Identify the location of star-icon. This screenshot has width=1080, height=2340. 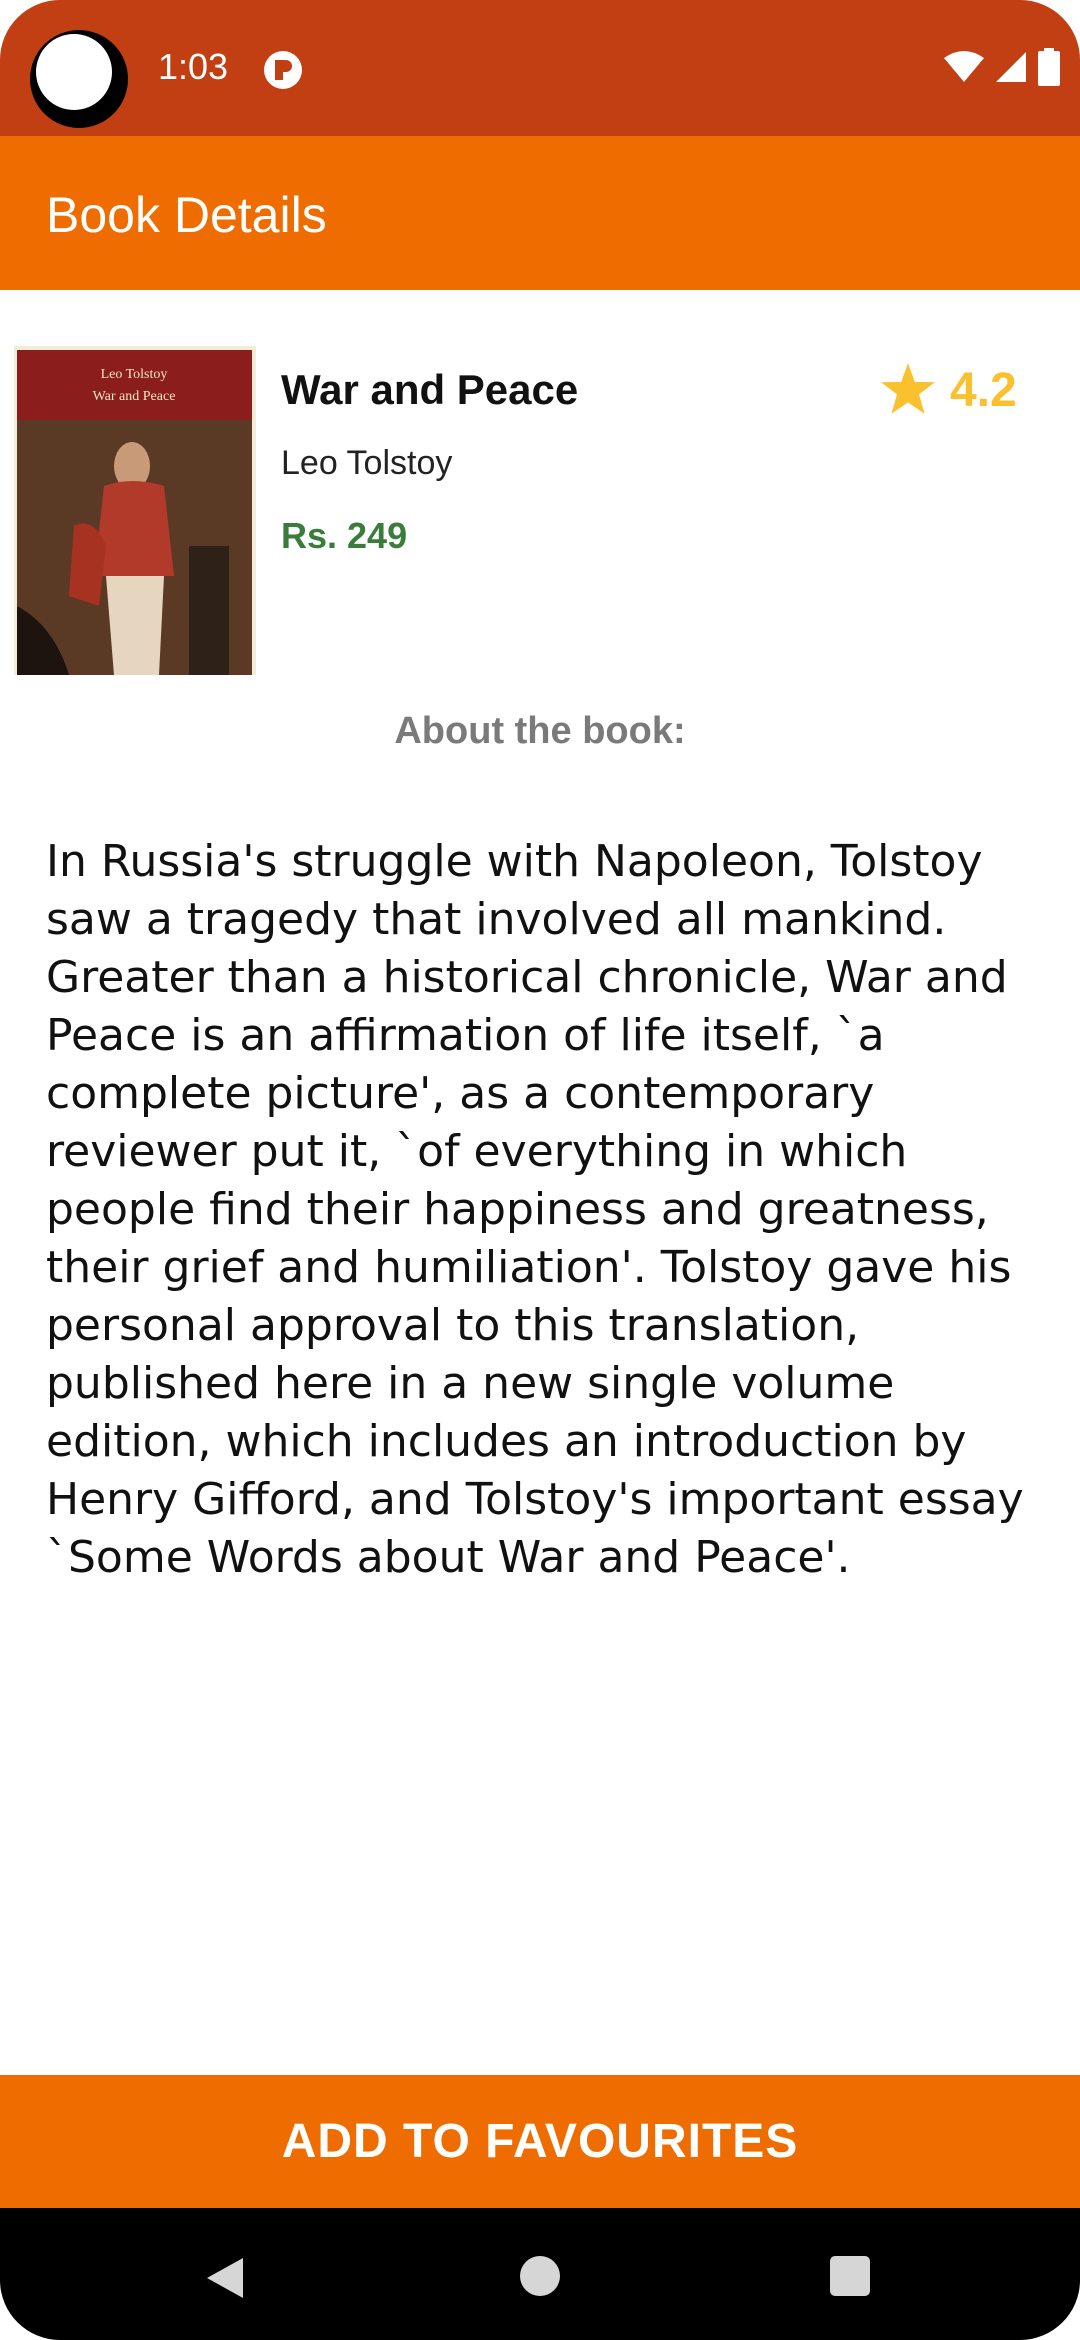
(908, 388).